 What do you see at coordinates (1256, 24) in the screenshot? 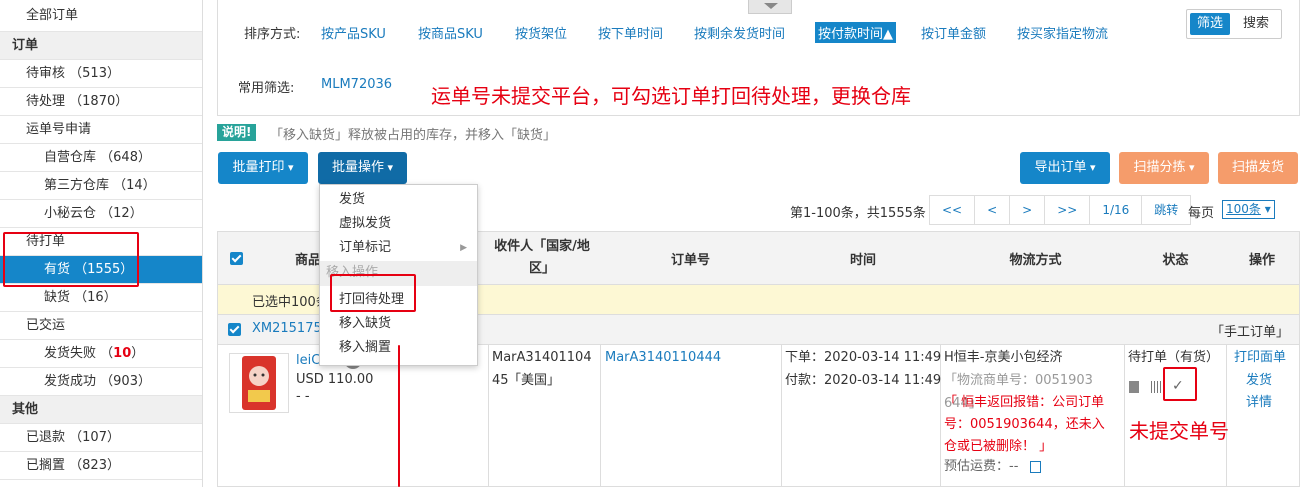
I see `search-tab: 搜索` at bounding box center [1256, 24].